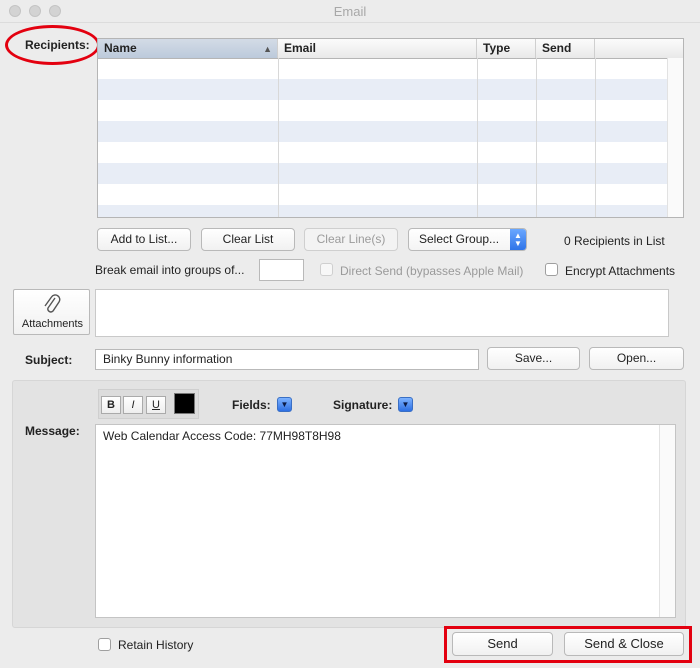 The height and width of the screenshot is (668, 700). What do you see at coordinates (52, 431) in the screenshot?
I see `message-label: Message:` at bounding box center [52, 431].